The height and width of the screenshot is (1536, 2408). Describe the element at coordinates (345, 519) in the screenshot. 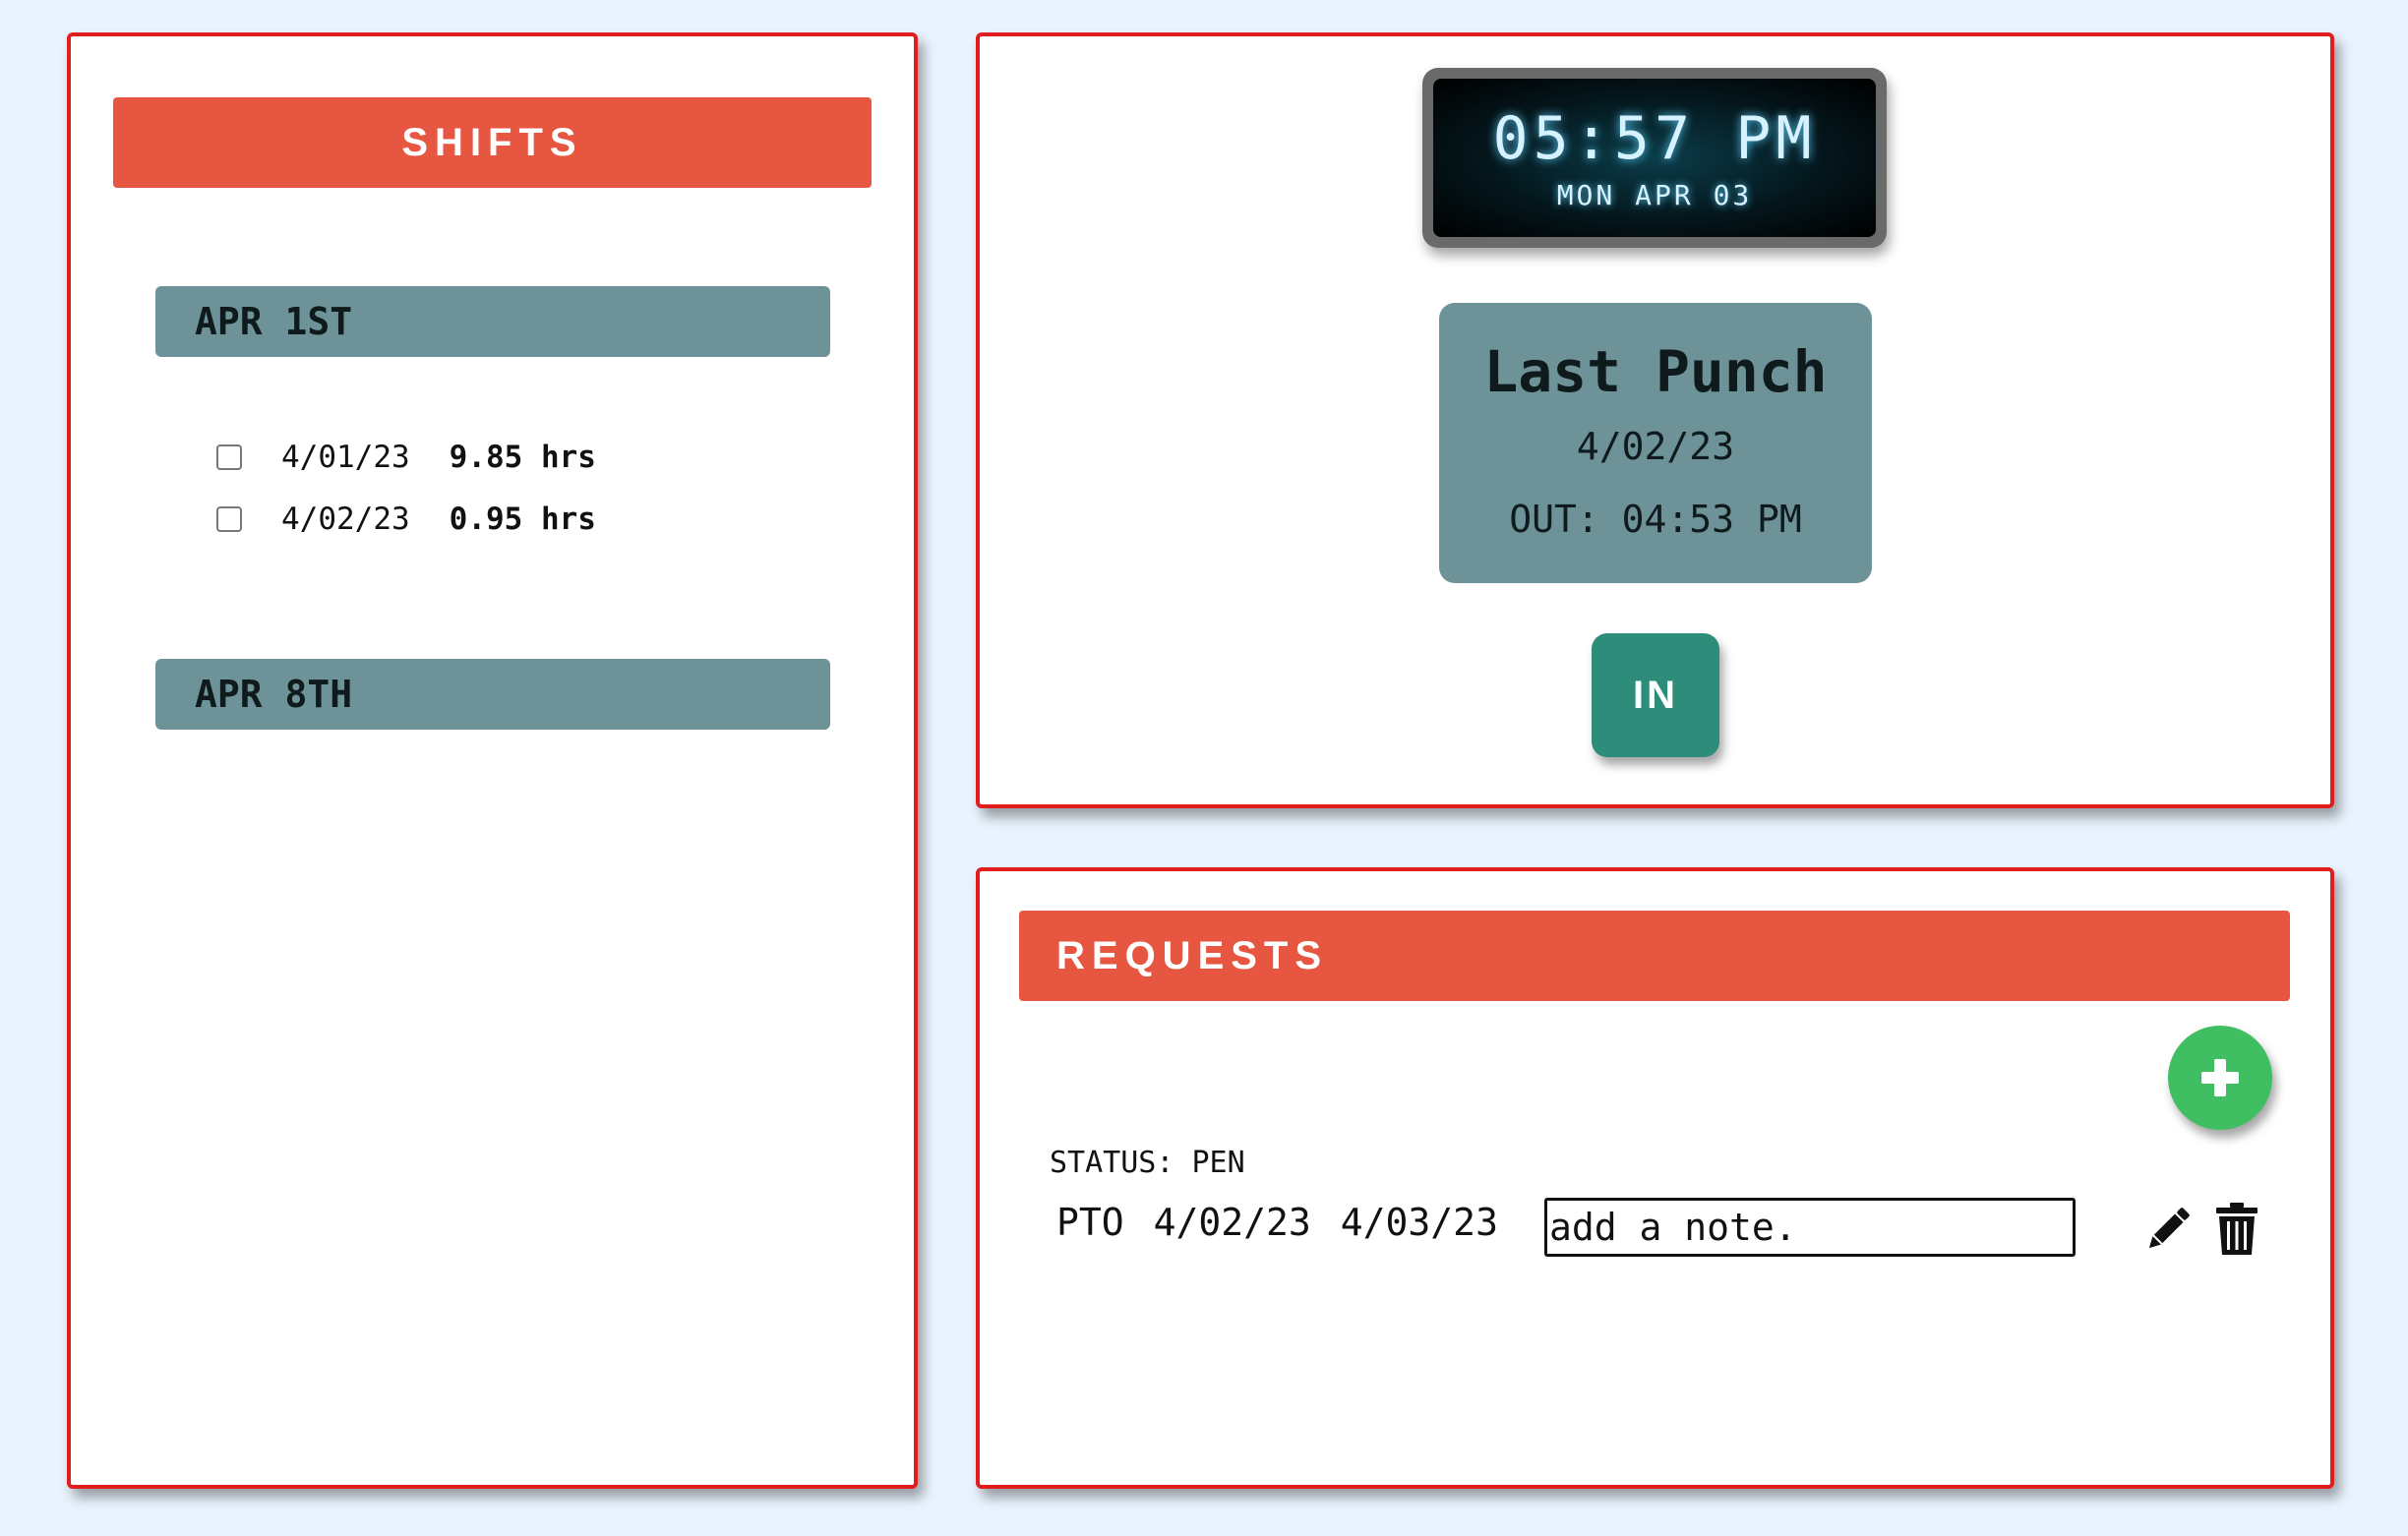

I see `shift-date: 4/02/23` at that location.